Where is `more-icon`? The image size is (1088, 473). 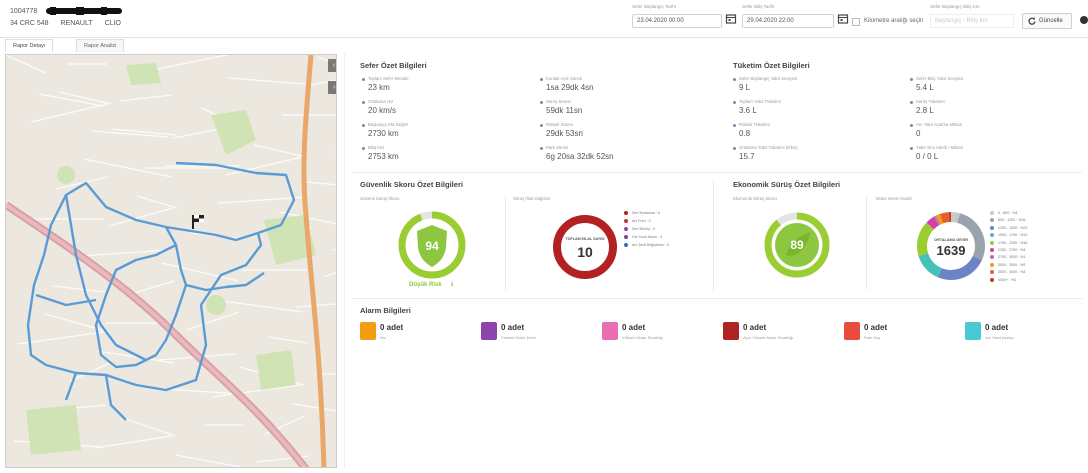
more-icon is located at coordinates (1083, 20).